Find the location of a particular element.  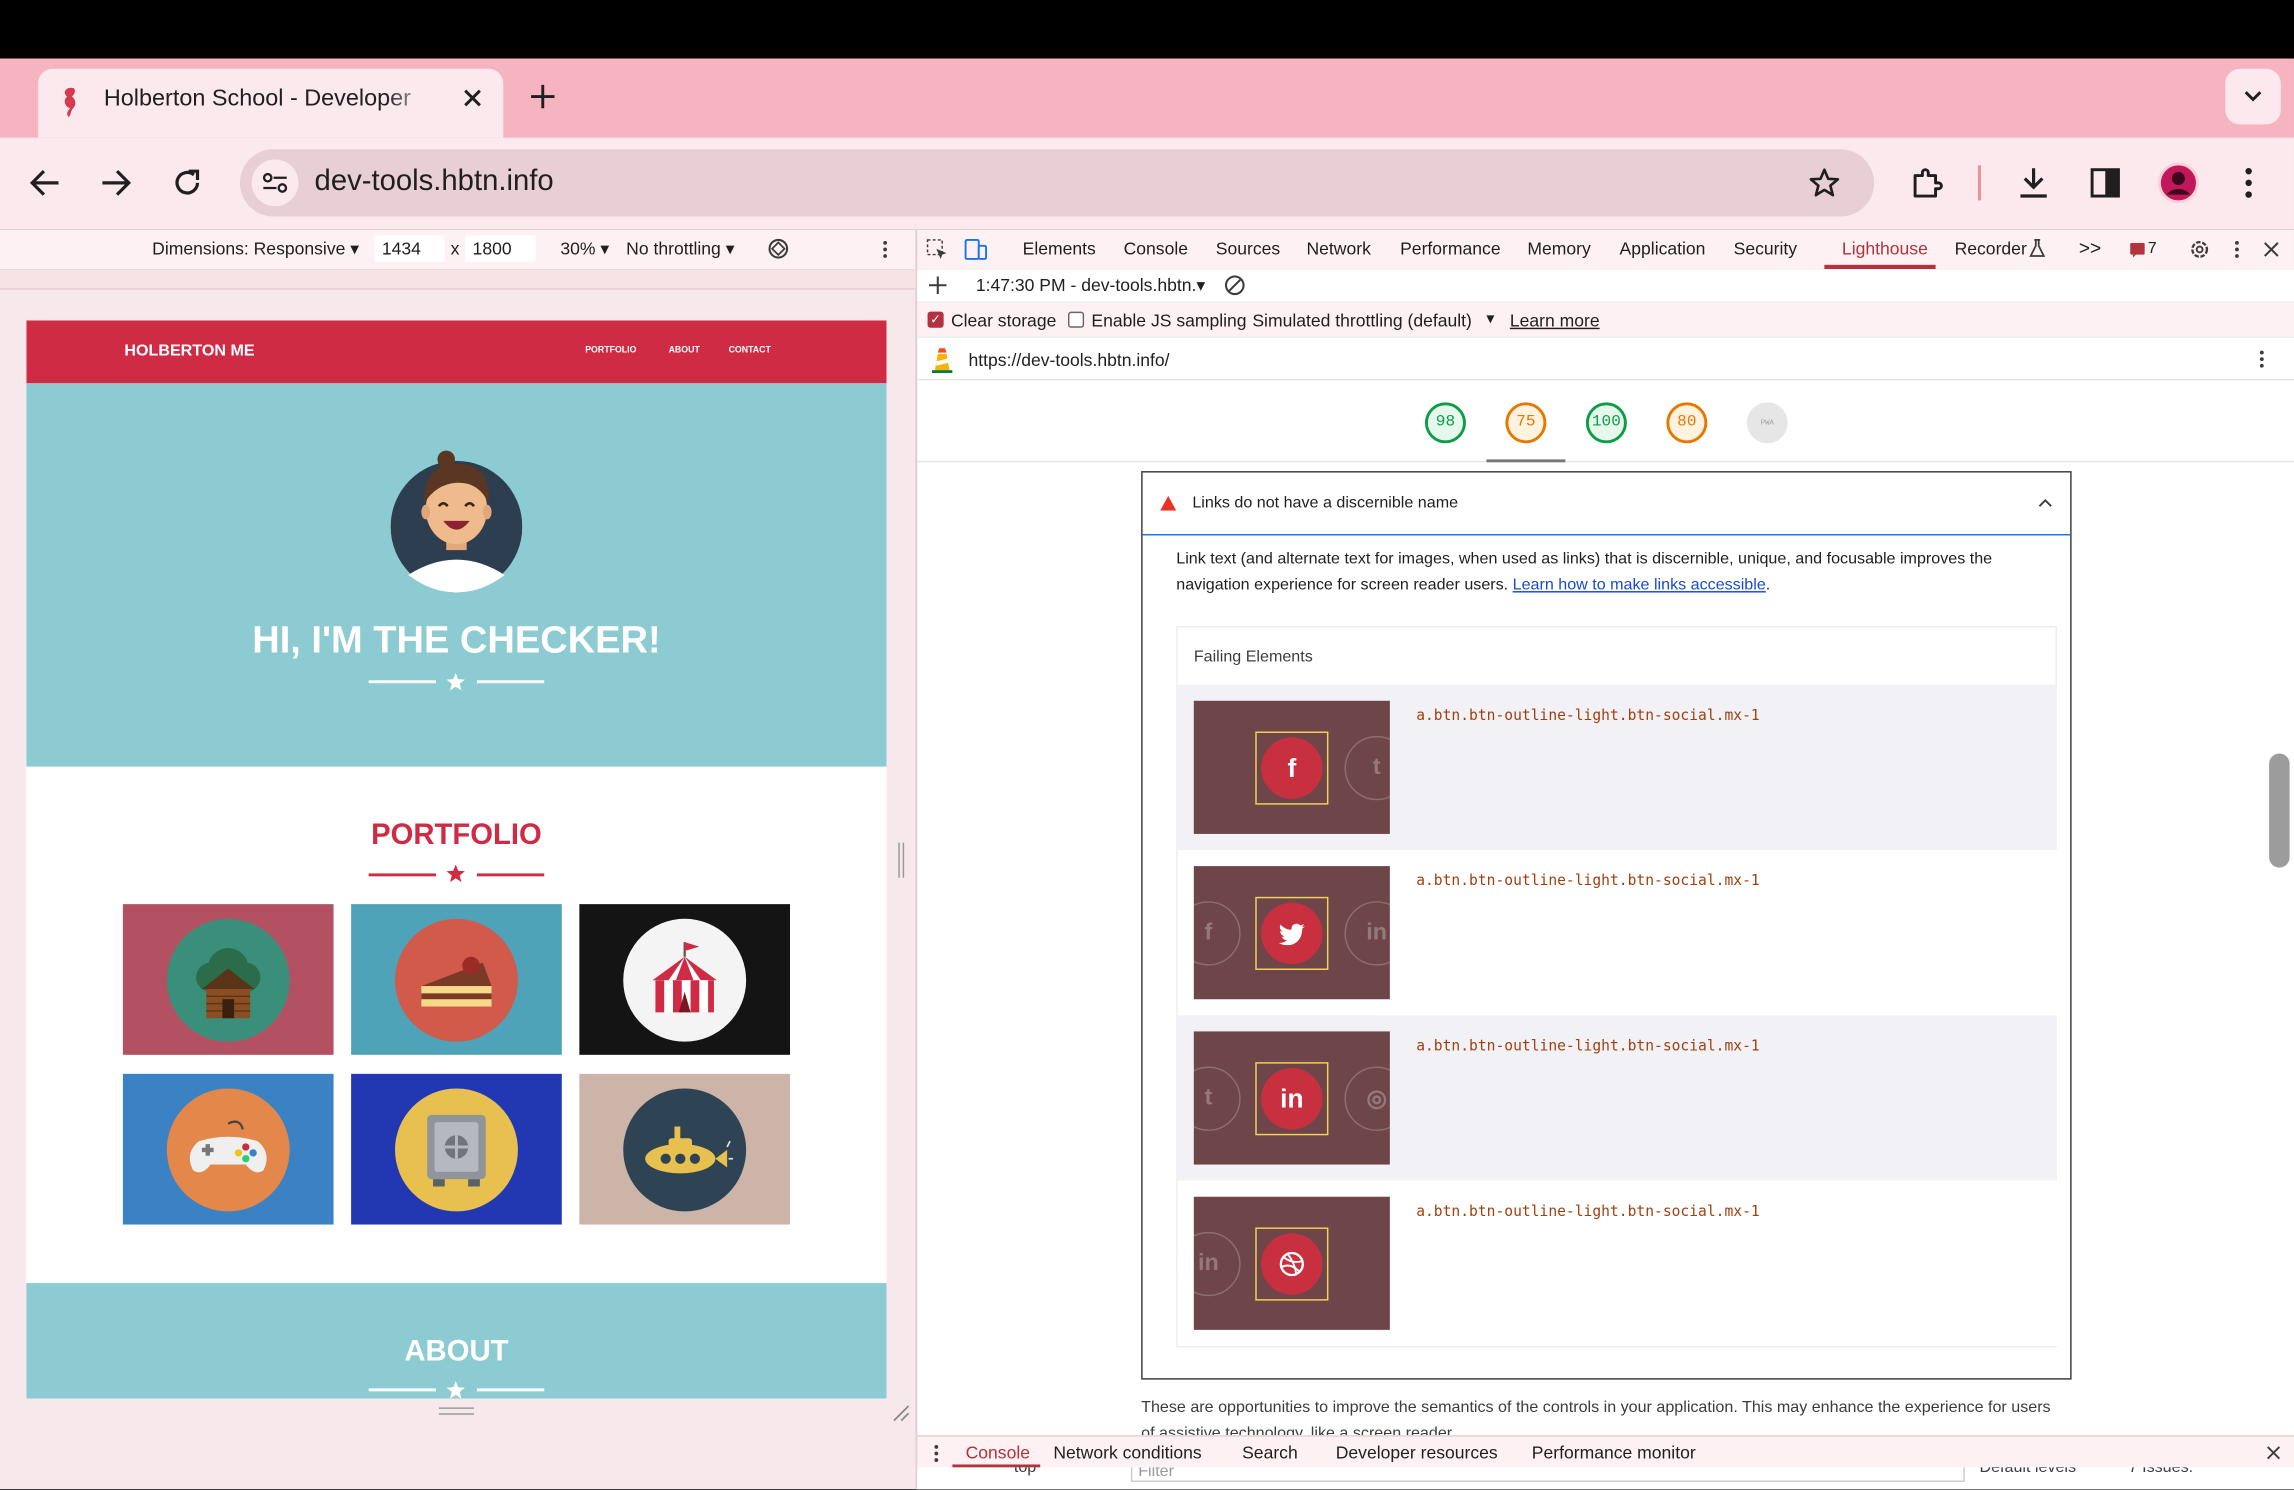

back-icon is located at coordinates (45, 182).